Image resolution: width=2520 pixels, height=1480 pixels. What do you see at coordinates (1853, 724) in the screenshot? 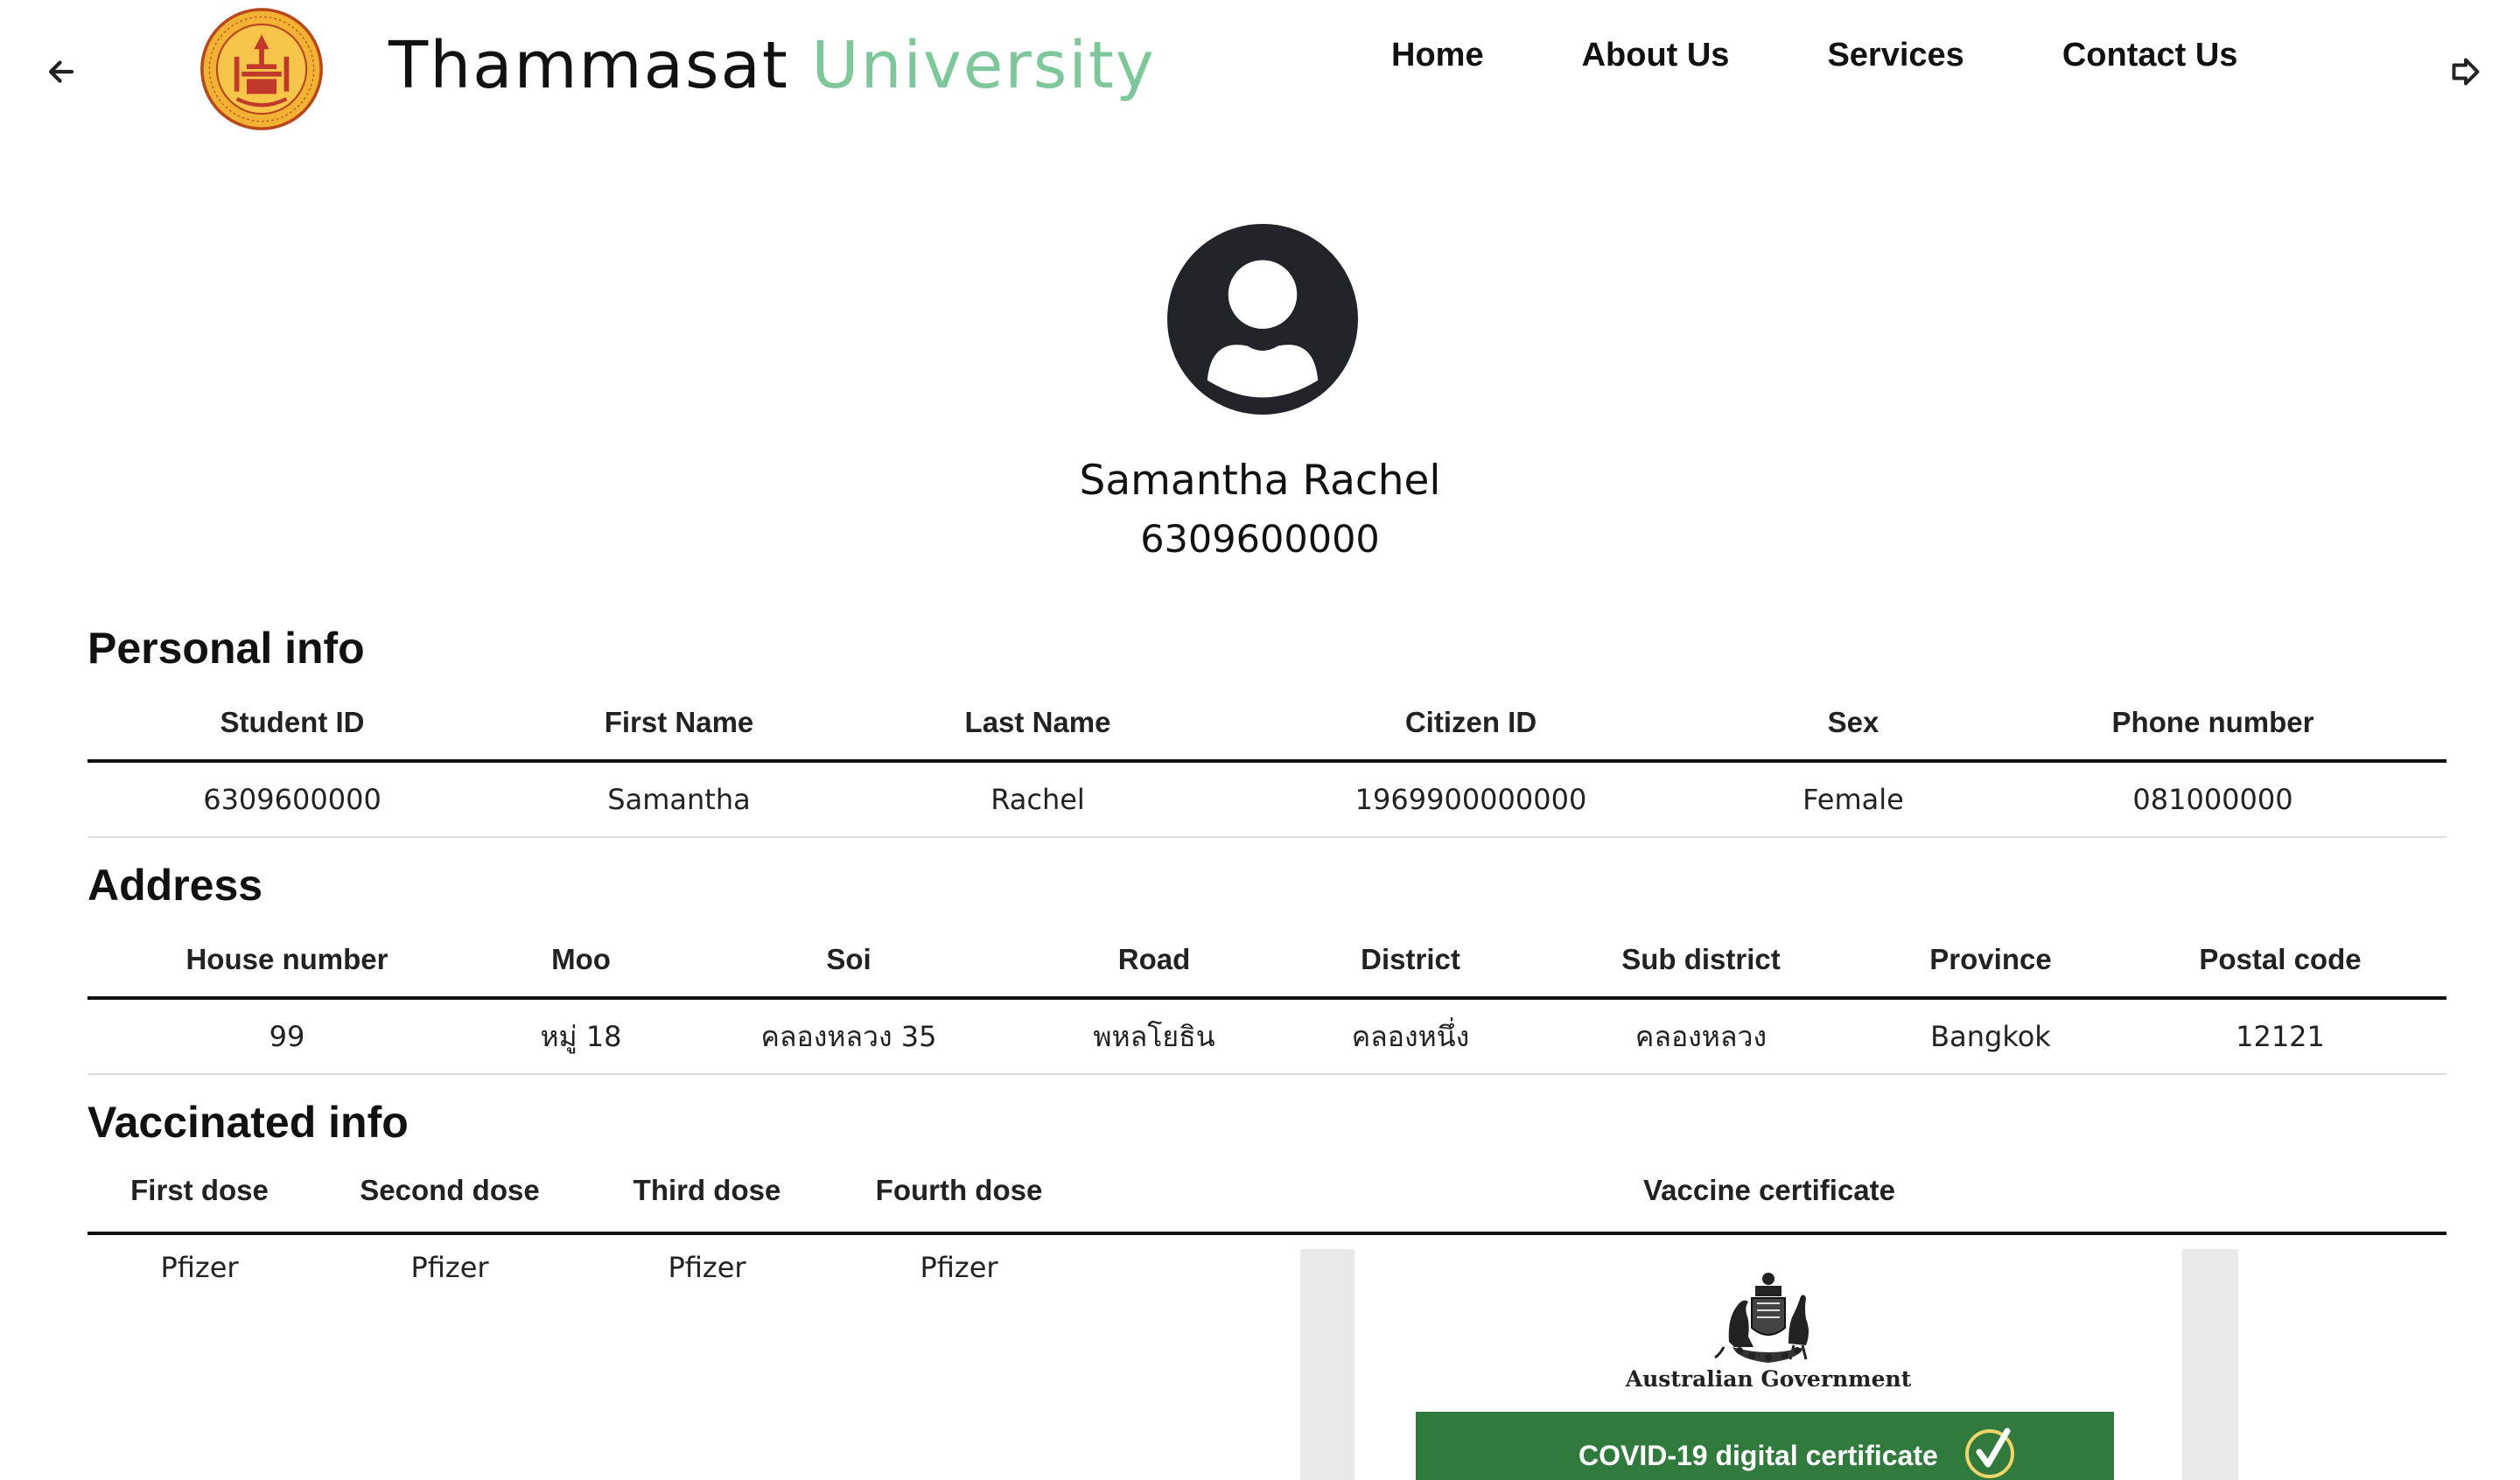
I see `col-sex: Sex` at bounding box center [1853, 724].